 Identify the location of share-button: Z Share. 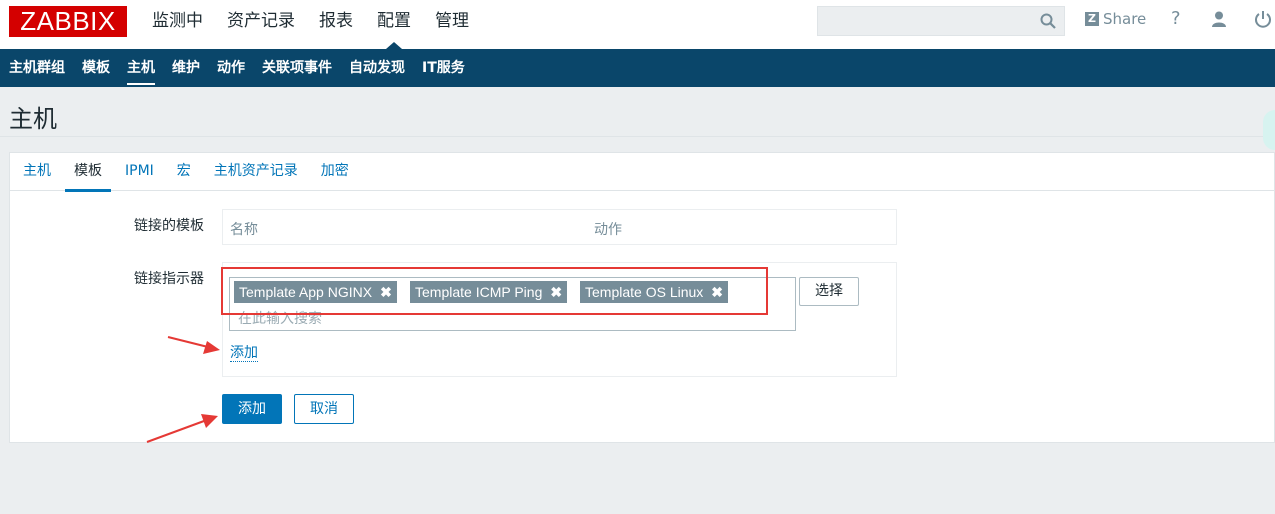
(1115, 19).